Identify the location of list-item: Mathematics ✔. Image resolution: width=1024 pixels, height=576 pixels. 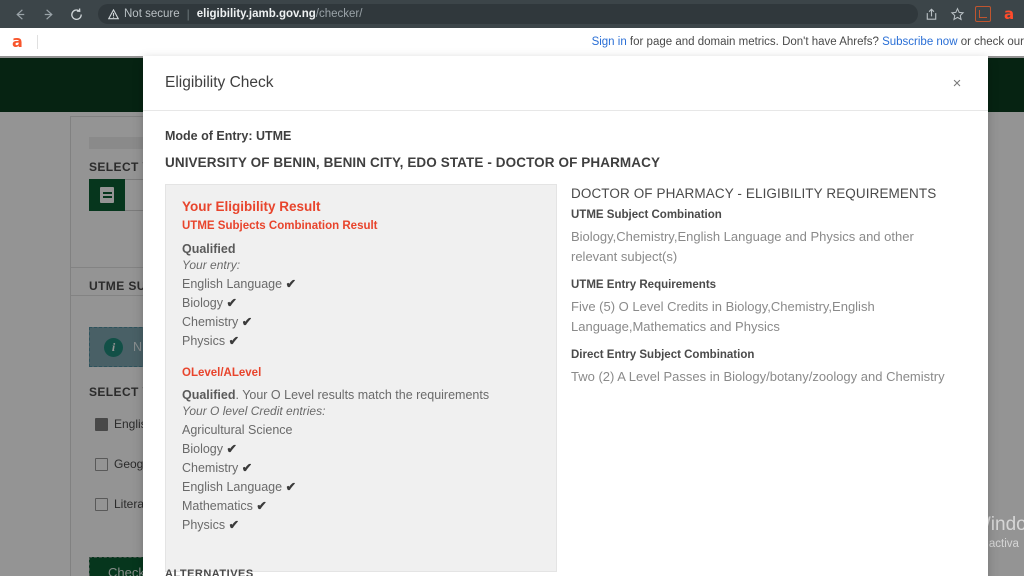
(361, 506).